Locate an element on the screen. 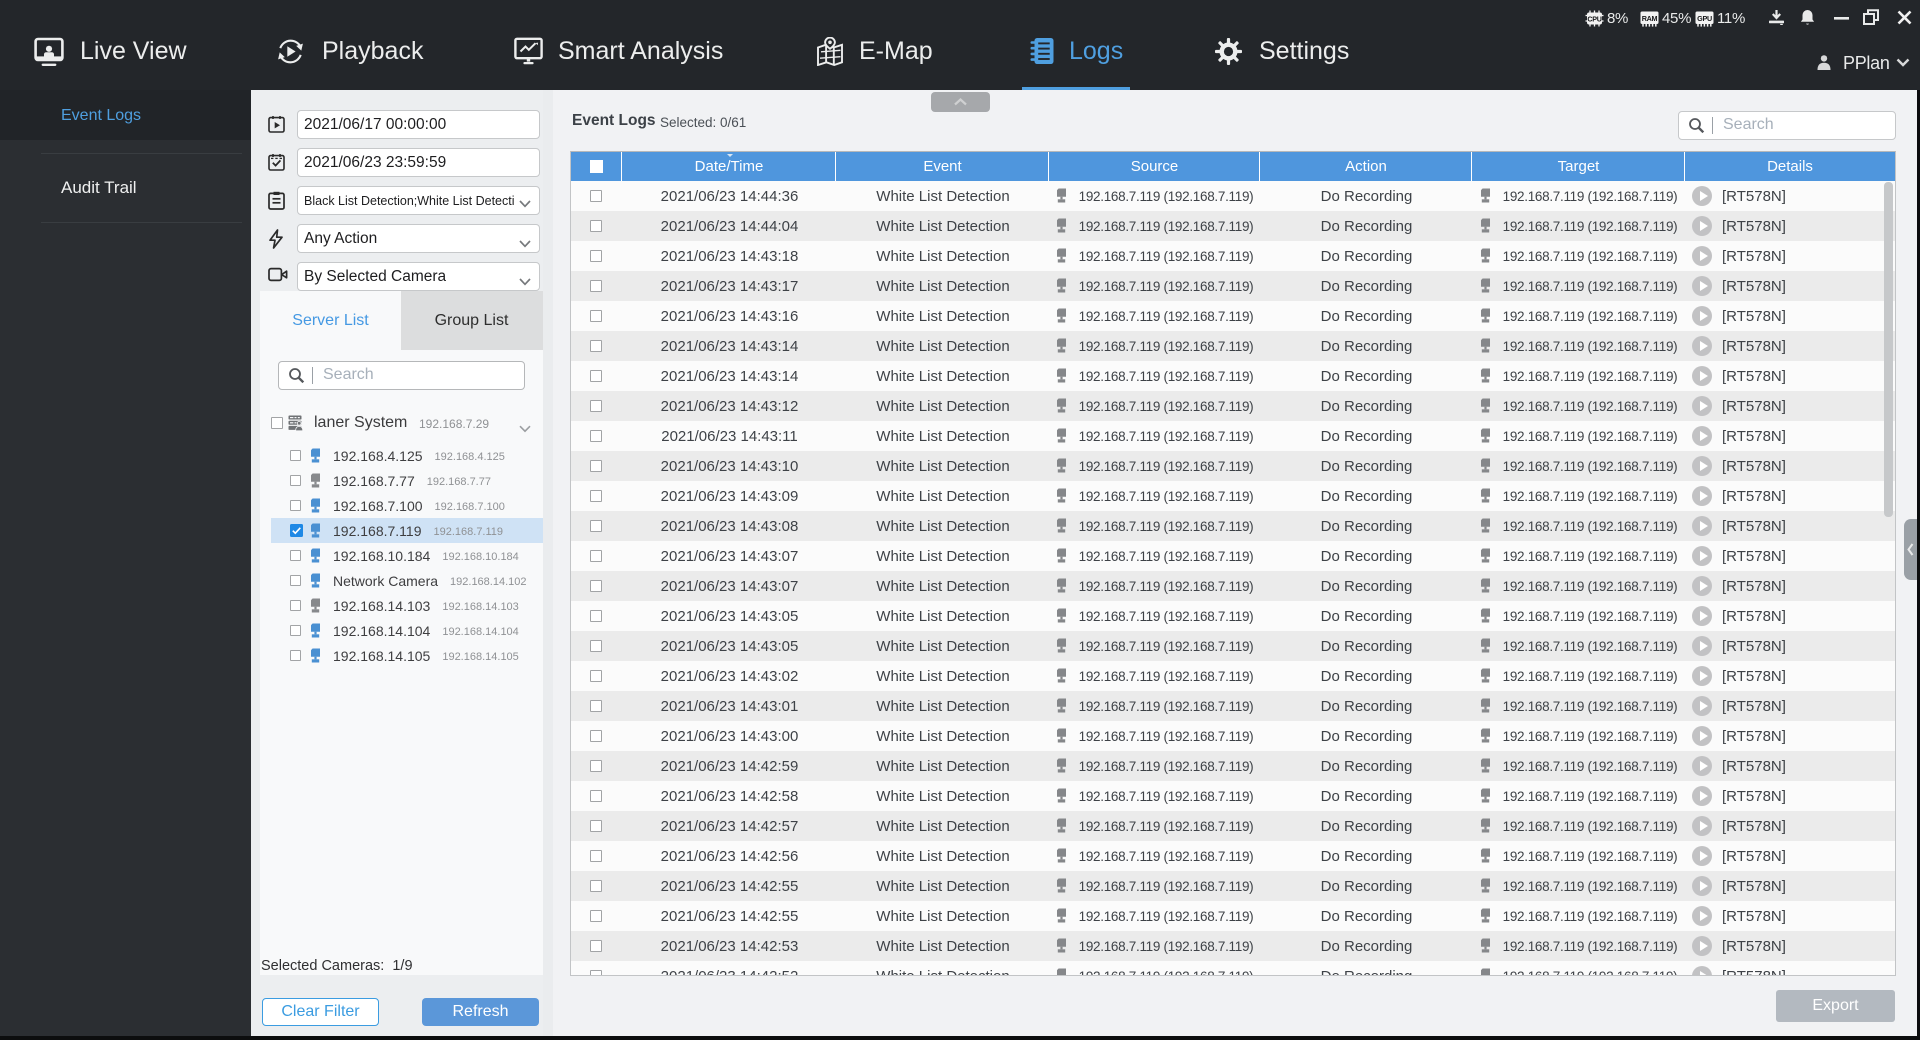  svg-text: CPU is located at coordinates (1594, 18).